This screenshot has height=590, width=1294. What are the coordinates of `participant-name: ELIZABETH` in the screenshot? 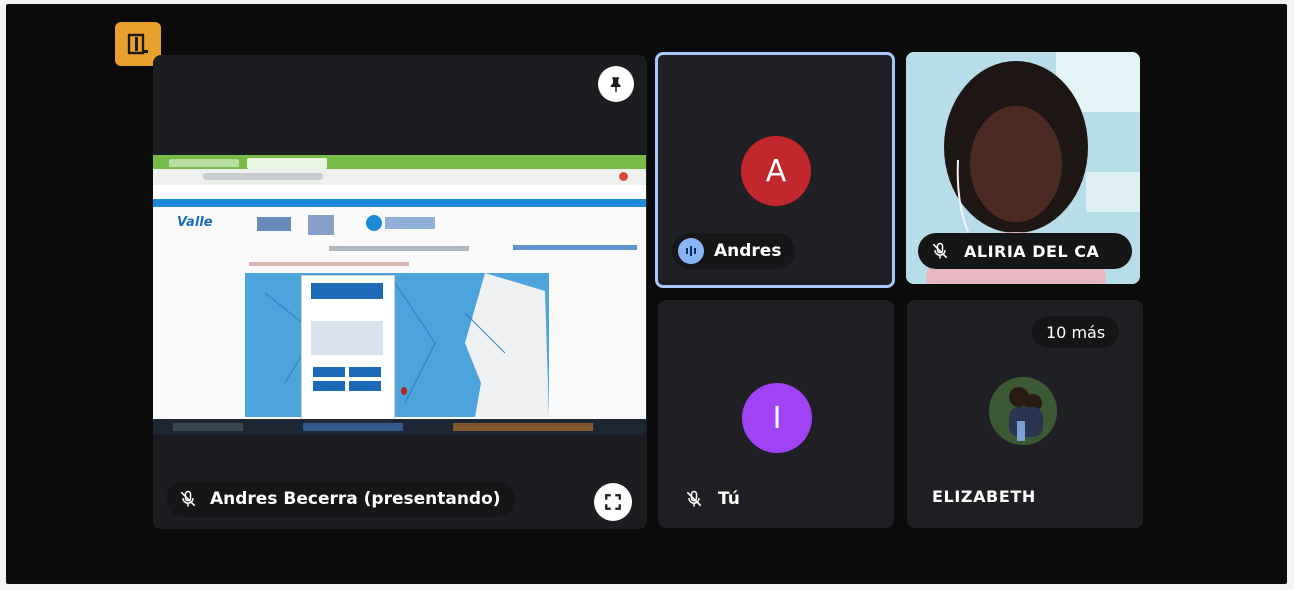 It's located at (984, 496).